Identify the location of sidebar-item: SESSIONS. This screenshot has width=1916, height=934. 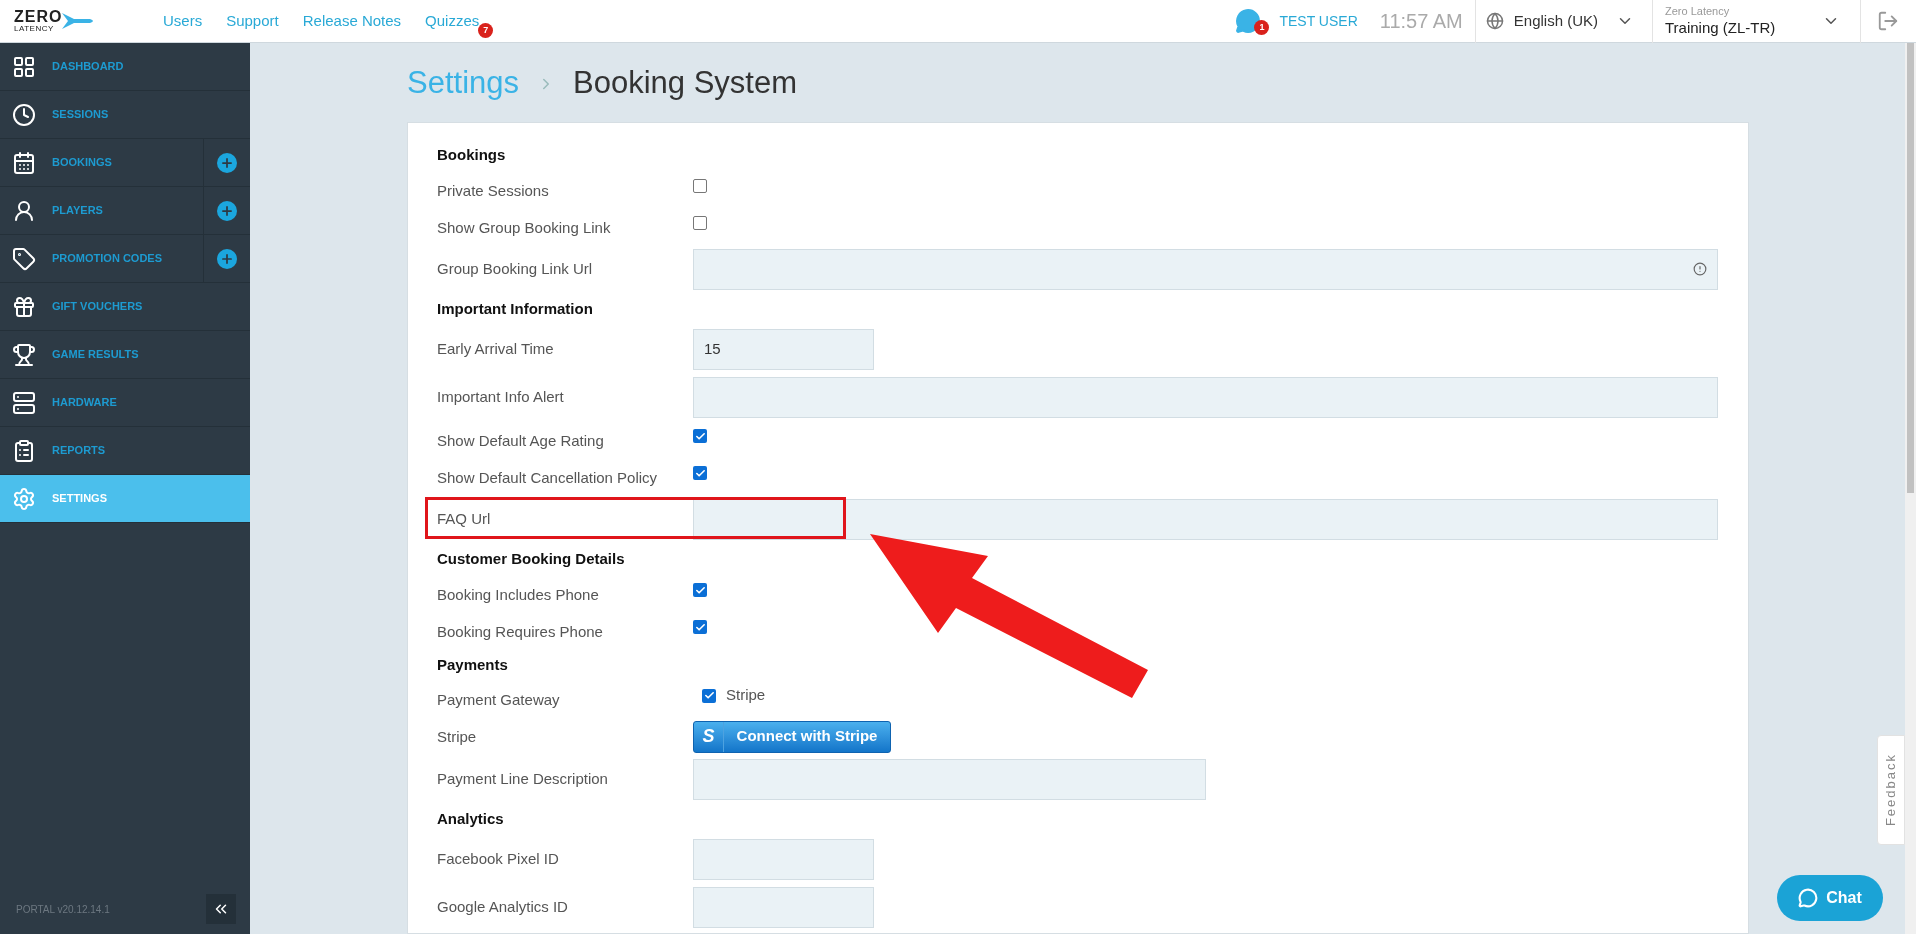
(125, 114).